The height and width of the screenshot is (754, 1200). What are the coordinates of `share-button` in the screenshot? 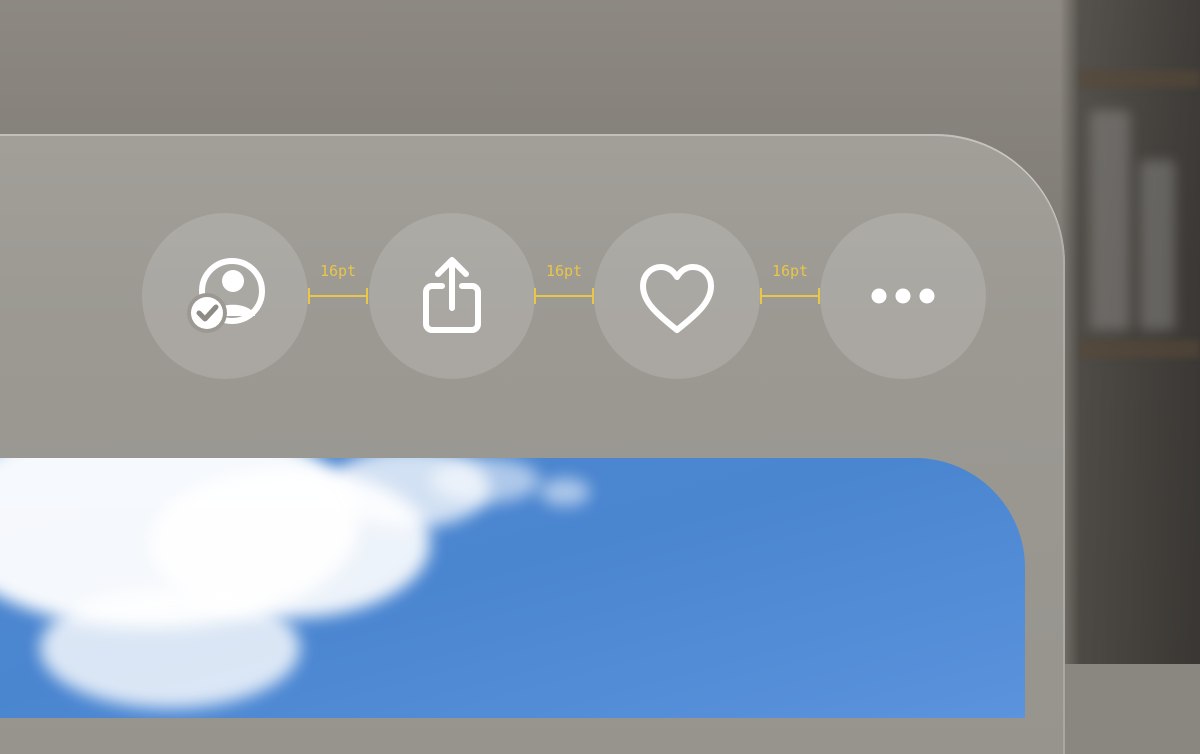 It's located at (452, 296).